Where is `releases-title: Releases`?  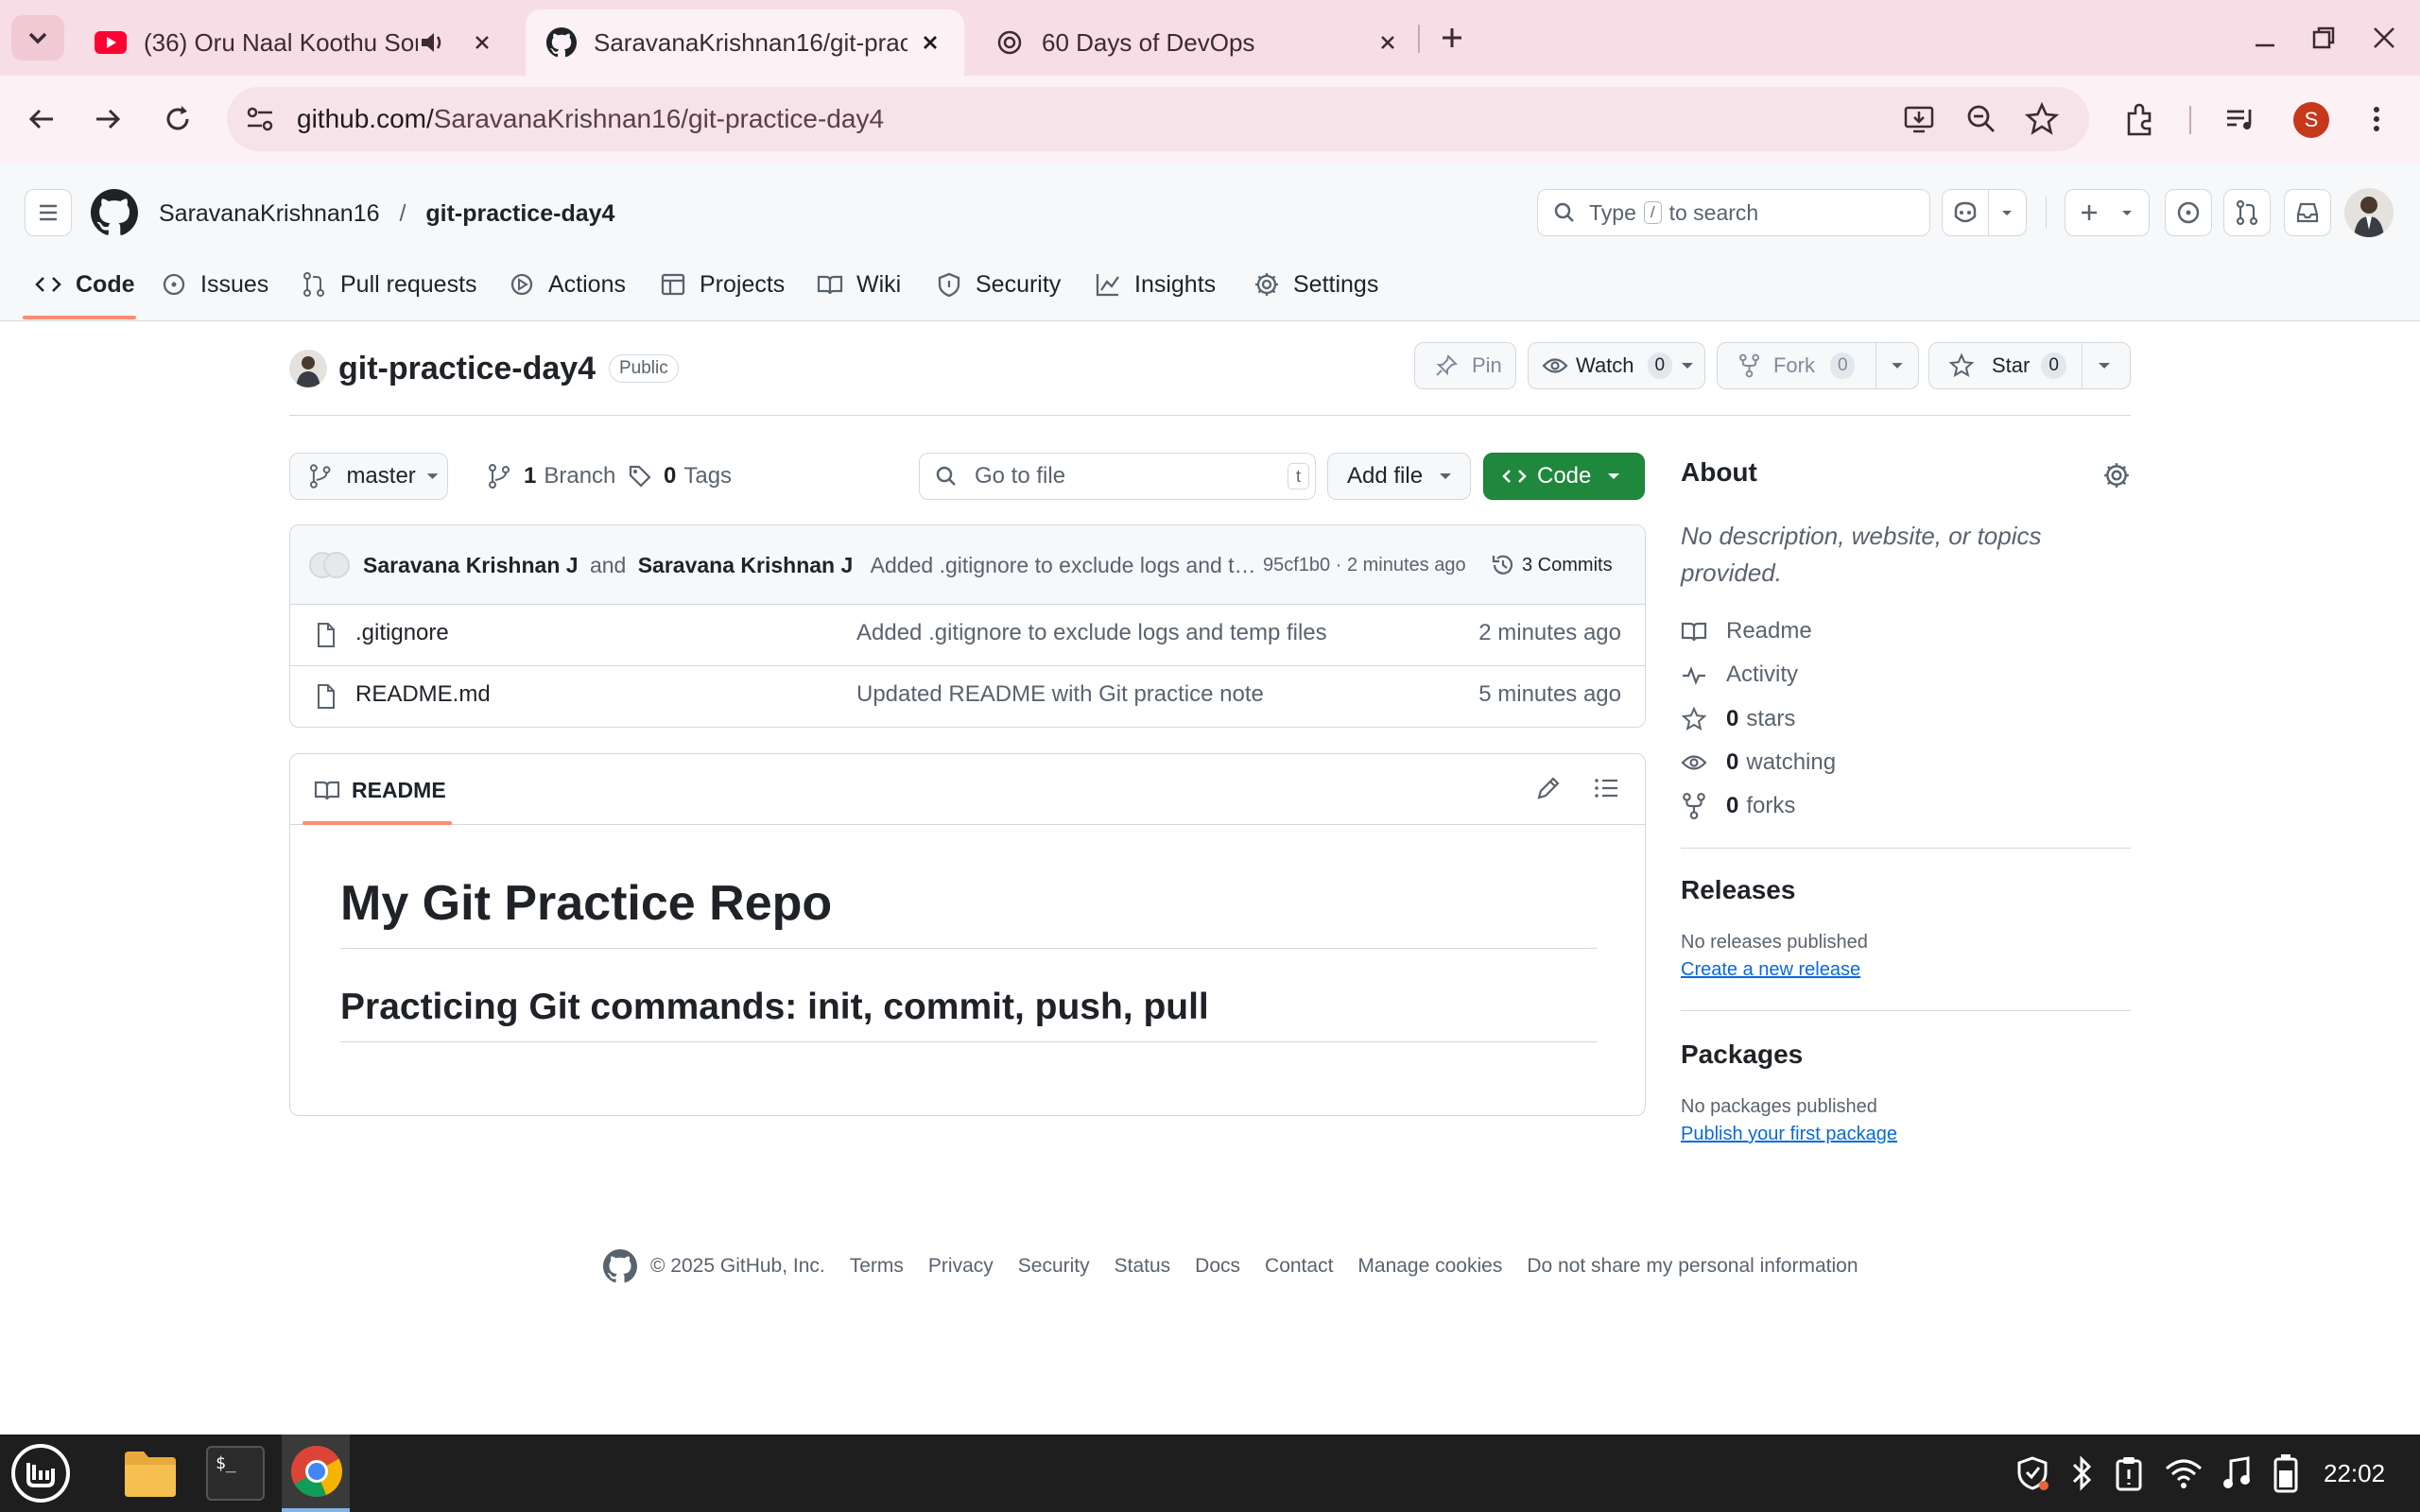
releases-title: Releases is located at coordinates (1738, 890).